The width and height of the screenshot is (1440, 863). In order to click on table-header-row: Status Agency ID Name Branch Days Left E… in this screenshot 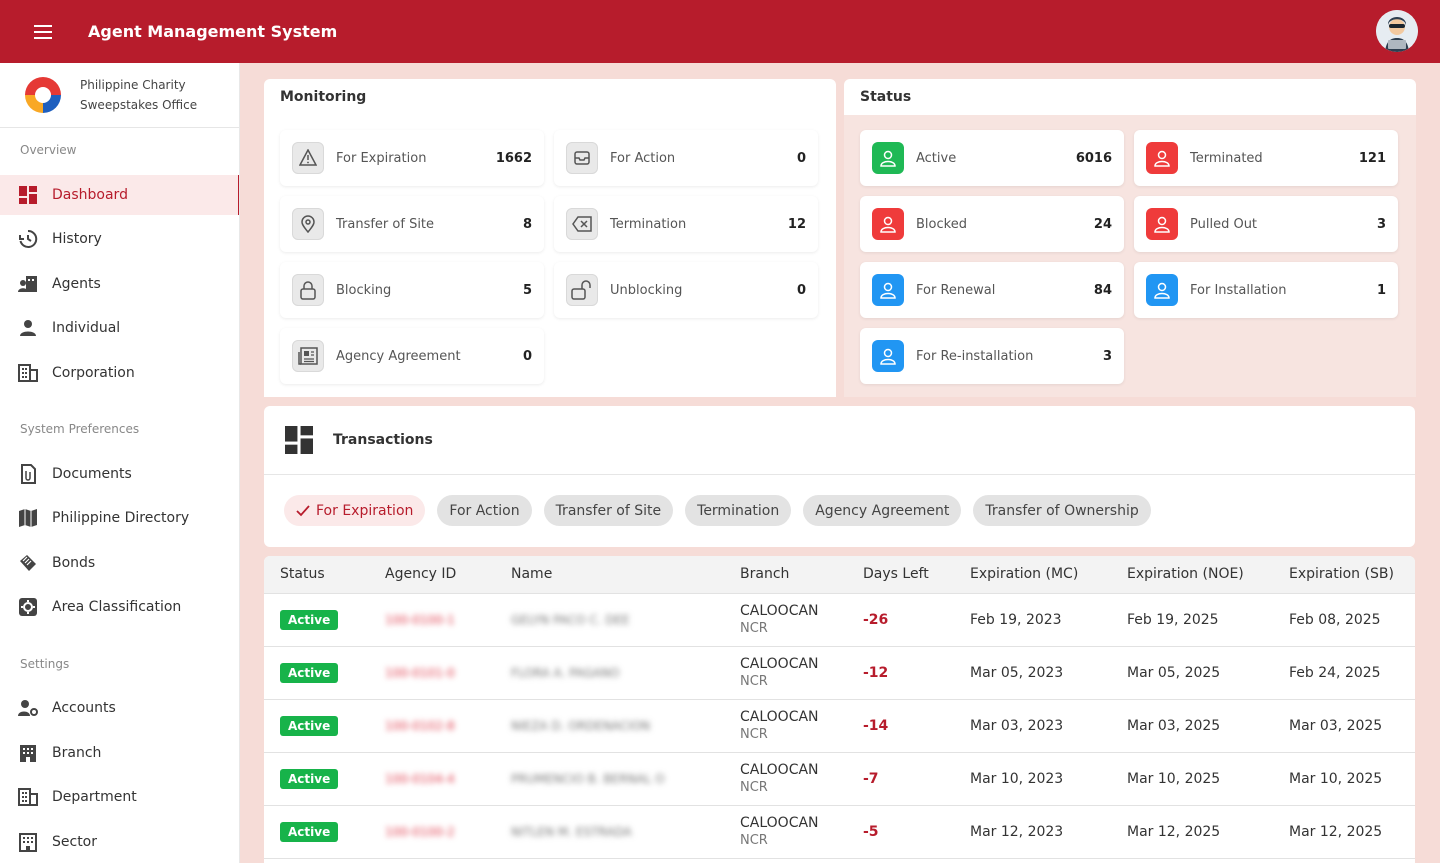, I will do `click(839, 575)`.